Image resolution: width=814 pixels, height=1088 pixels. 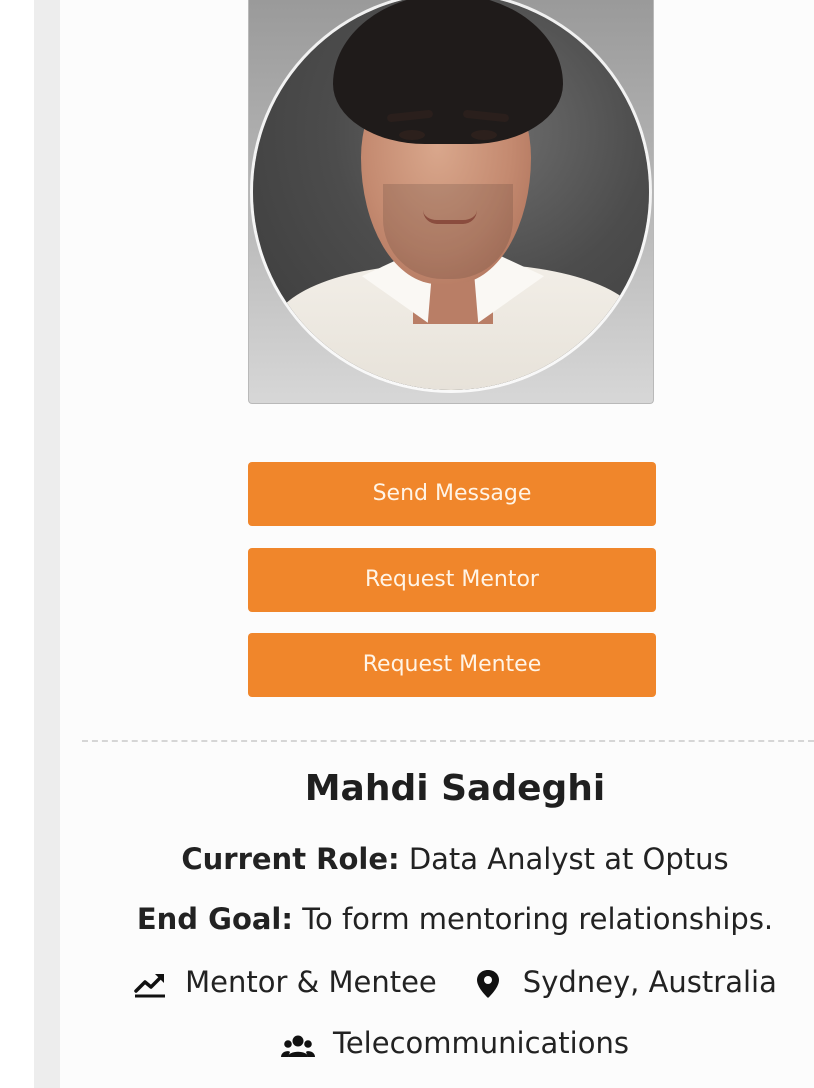 I want to click on location: Sydney, Australia, so click(x=624, y=982).